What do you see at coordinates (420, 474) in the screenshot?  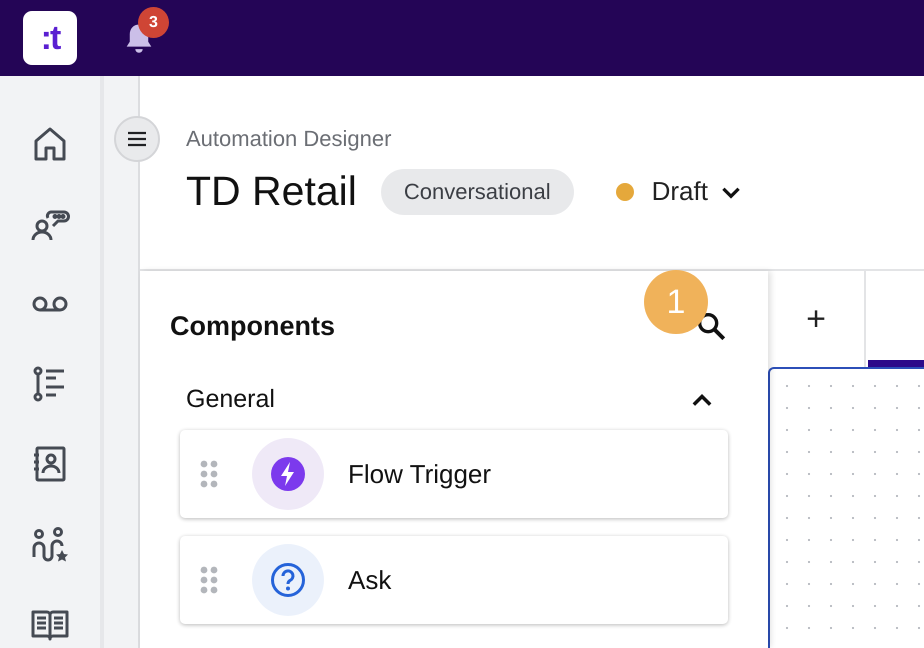 I see `component-label: Flow Trigger` at bounding box center [420, 474].